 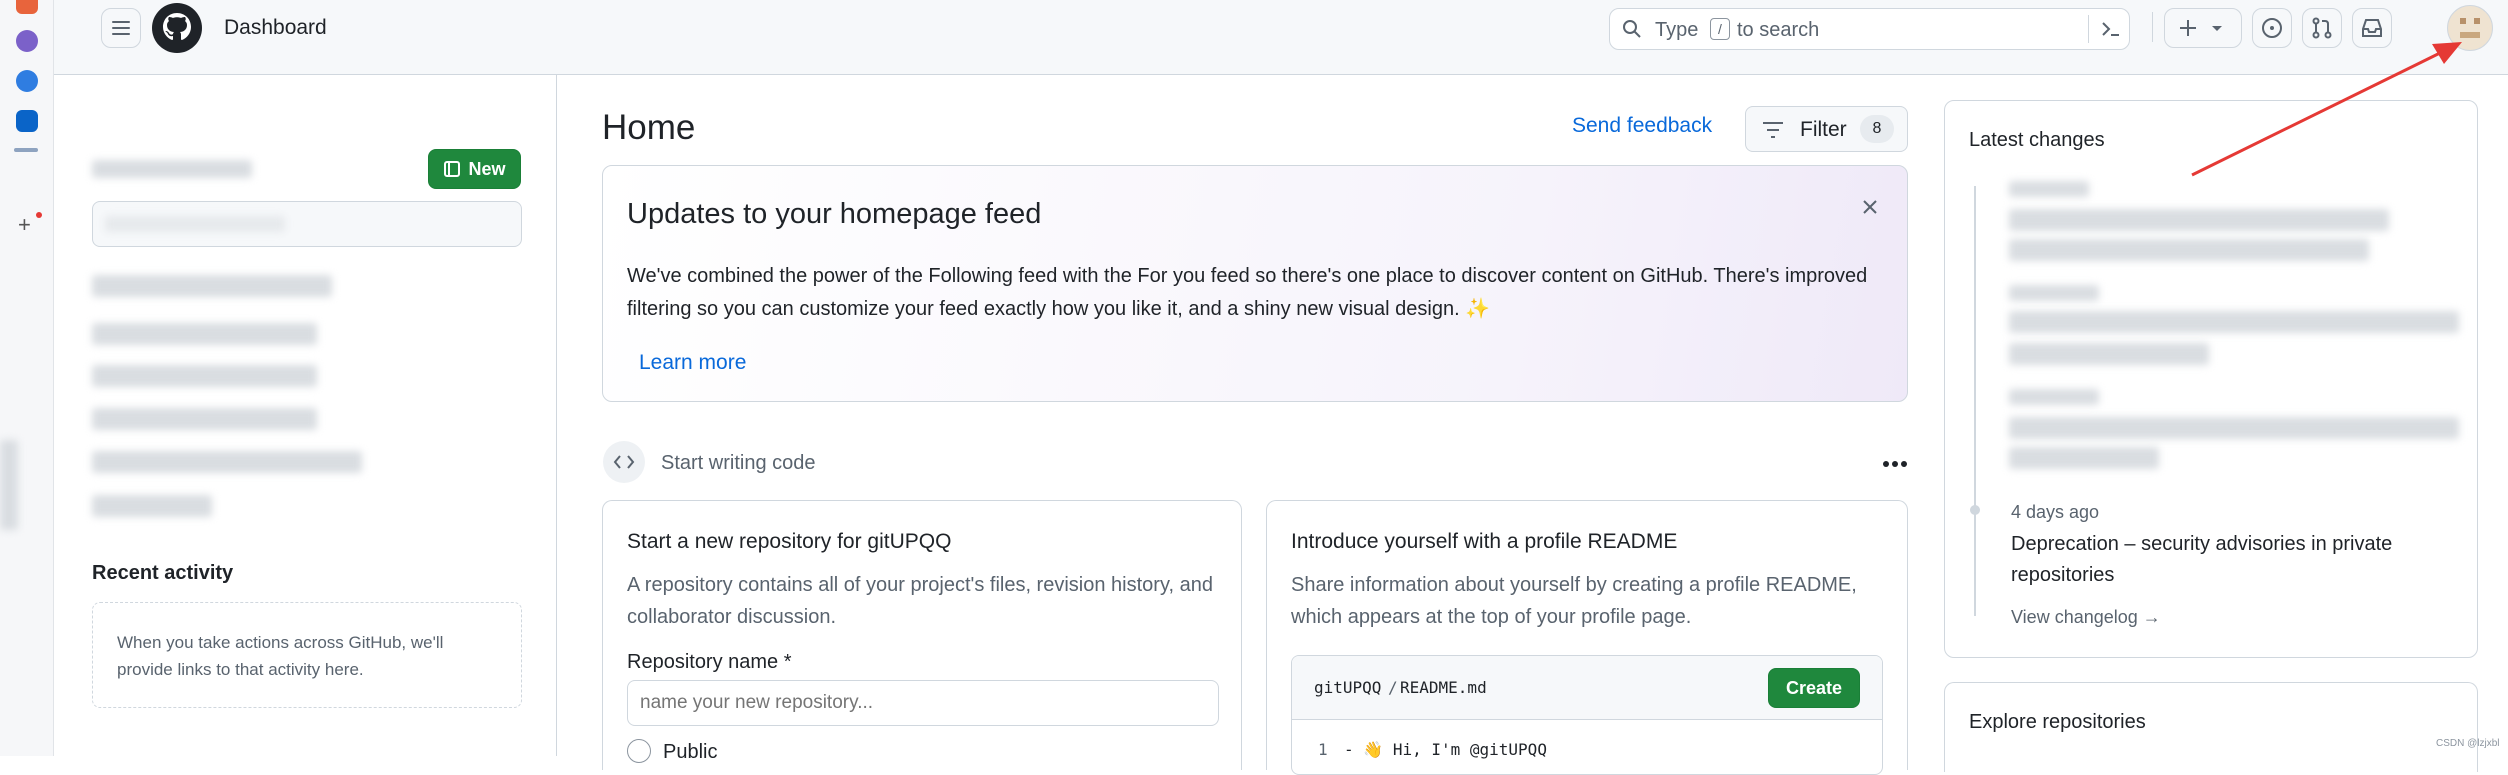 I want to click on redacted-filter-text, so click(x=195, y=224).